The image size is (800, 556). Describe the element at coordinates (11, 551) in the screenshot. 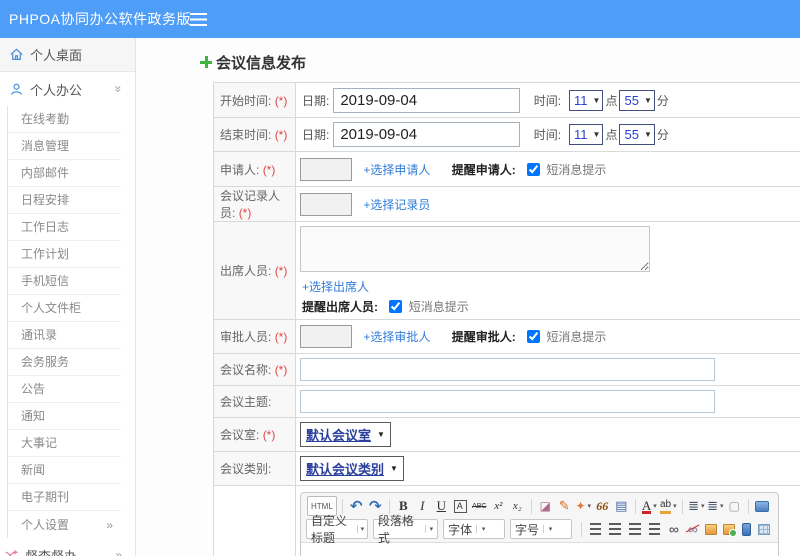

I see `shuffle-icon` at that location.